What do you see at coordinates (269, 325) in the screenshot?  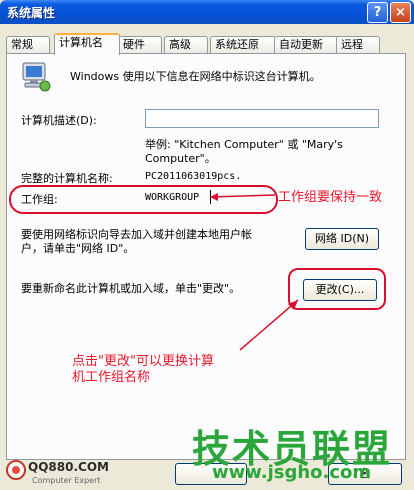 I see `change-arrow-line` at bounding box center [269, 325].